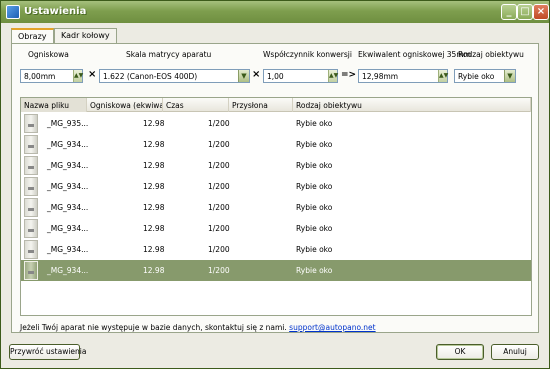 This screenshot has width=550, height=369. What do you see at coordinates (174, 76) in the screenshot?
I see `sensor-combobox: 1.622 (Canon-EOS 400D)` at bounding box center [174, 76].